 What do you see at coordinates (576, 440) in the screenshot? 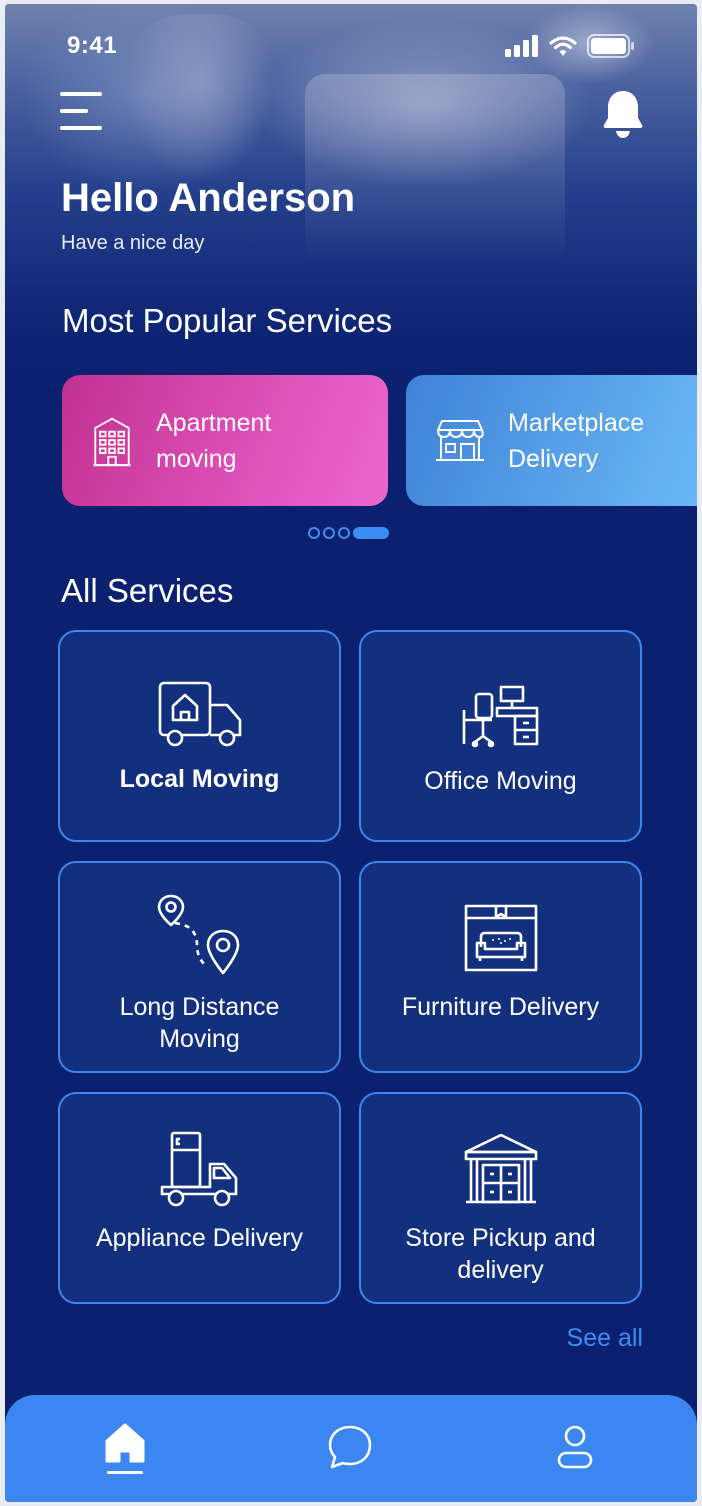
I see `popular-card-label: Marketplace Delivery` at bounding box center [576, 440].